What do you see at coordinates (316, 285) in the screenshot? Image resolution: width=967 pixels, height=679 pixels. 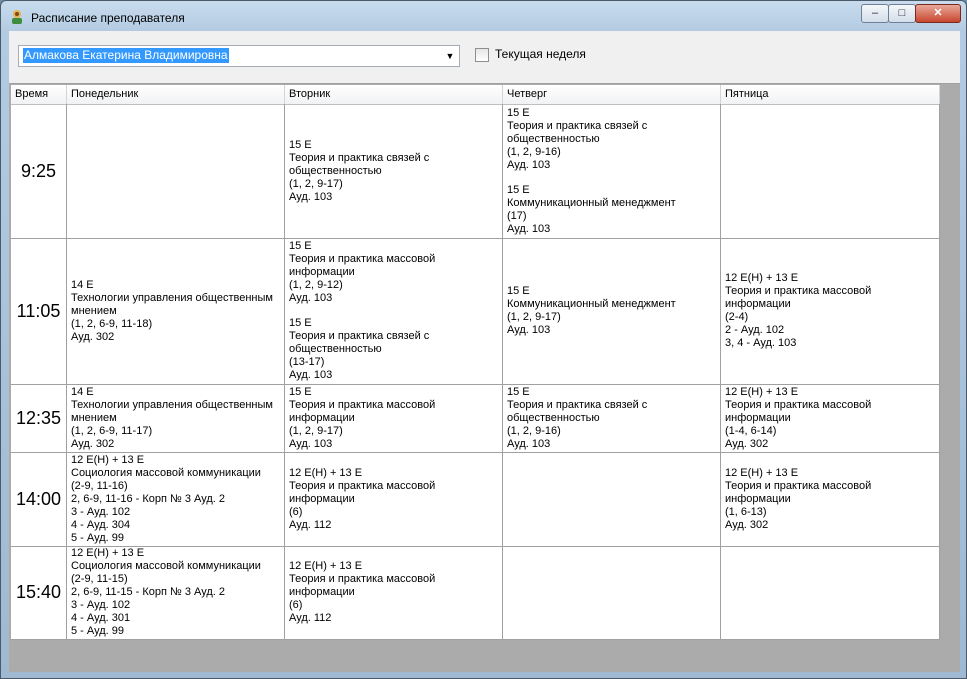 I see `lesson-line: (1, 2, 9-12)` at bounding box center [316, 285].